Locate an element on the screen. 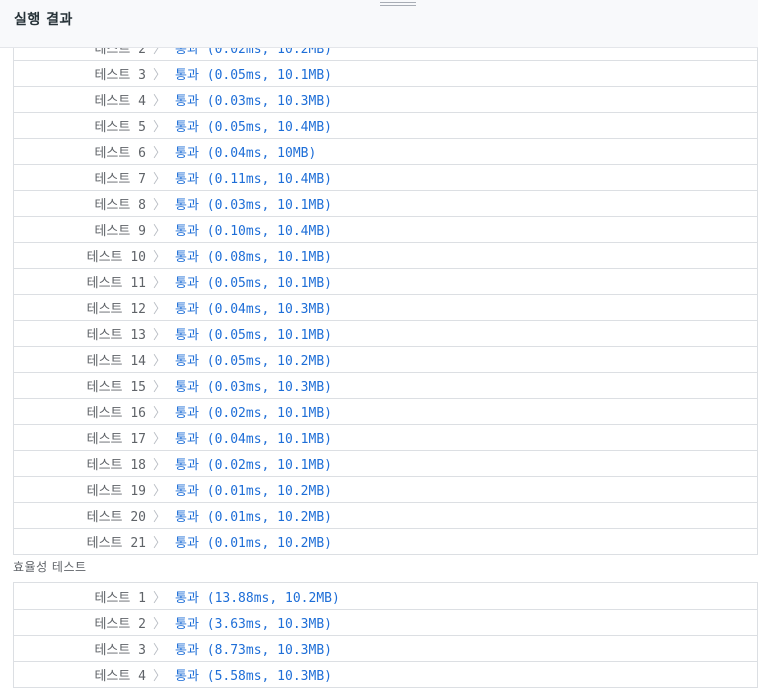  test-result-text: 통과 (0.08ms, 10.1MB) is located at coordinates (253, 257).